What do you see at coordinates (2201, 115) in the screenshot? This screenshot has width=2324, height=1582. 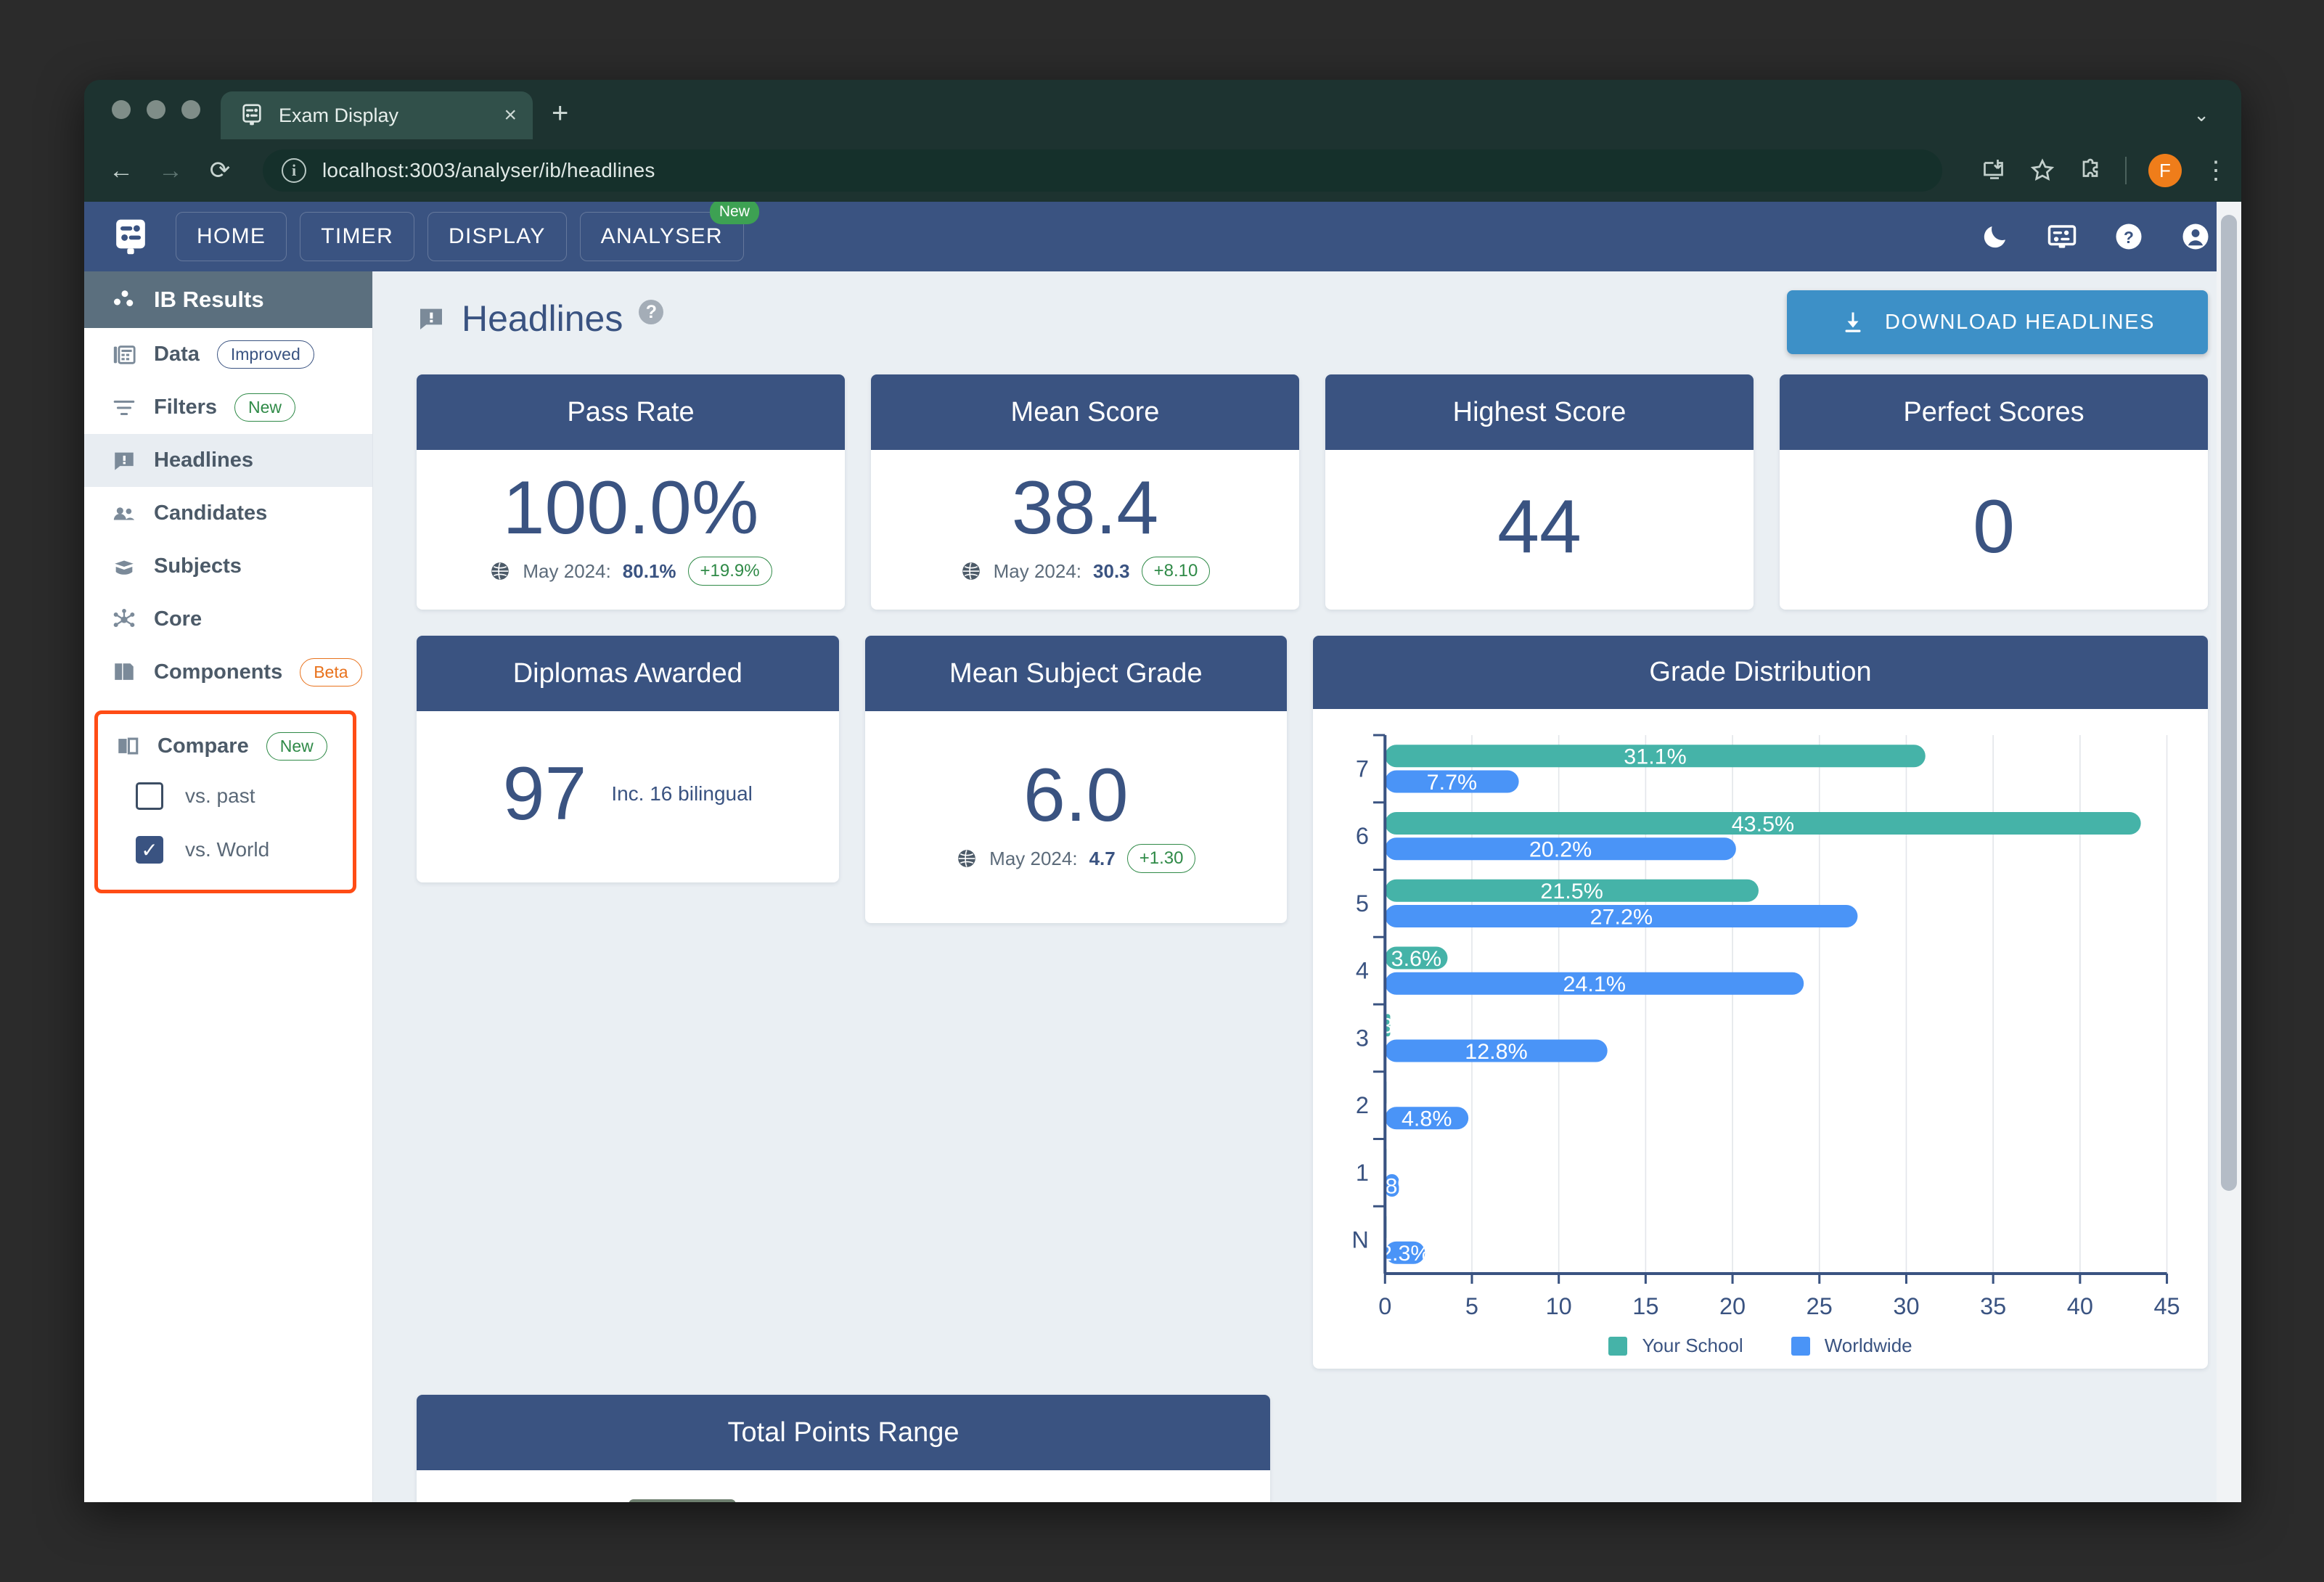 I see `chevron-down-icon: ⌄` at bounding box center [2201, 115].